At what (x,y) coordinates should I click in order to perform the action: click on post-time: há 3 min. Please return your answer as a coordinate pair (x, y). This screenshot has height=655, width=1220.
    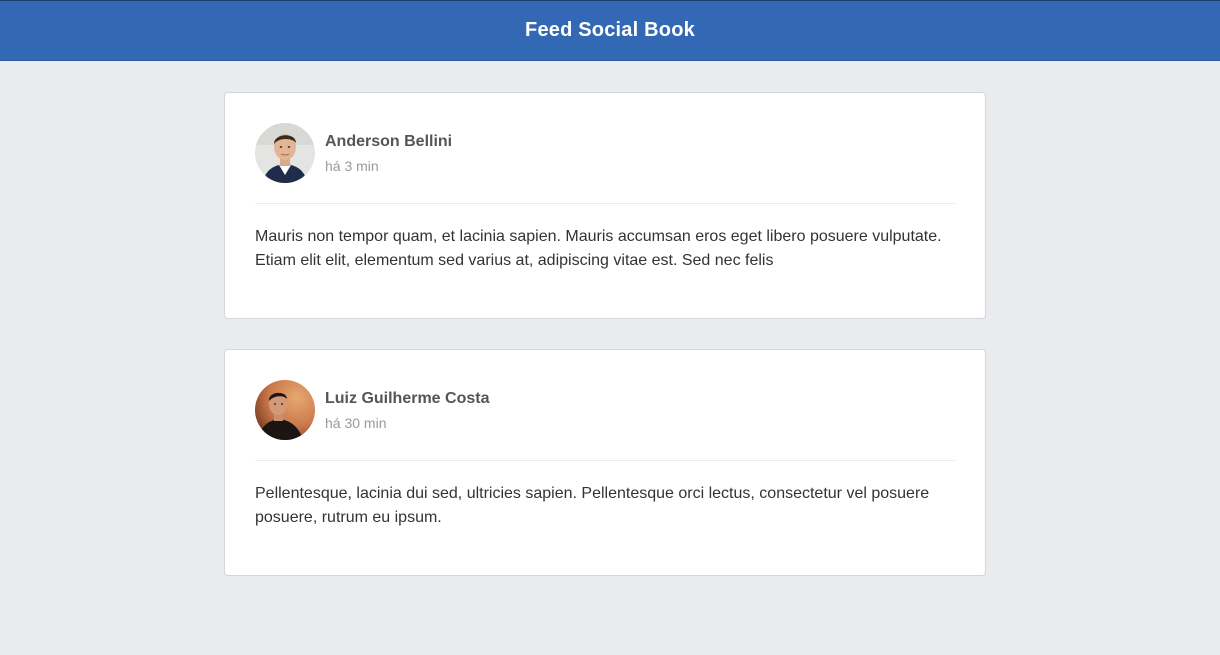
    Looking at the image, I should click on (352, 166).